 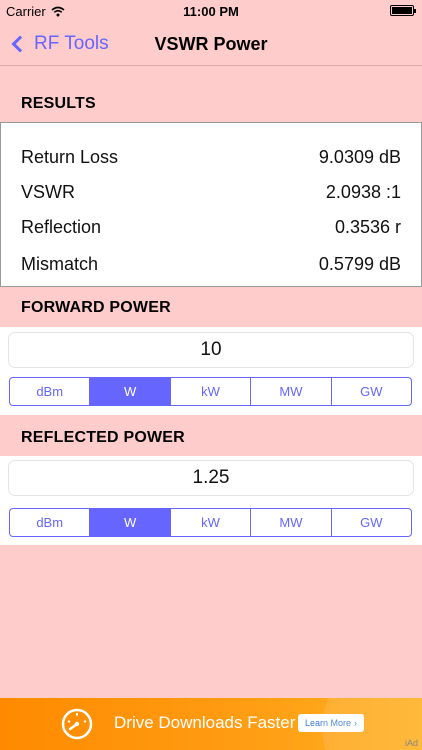 What do you see at coordinates (211, 157) in the screenshot?
I see `result-row-return-loss: Return Loss 9.0309 dB` at bounding box center [211, 157].